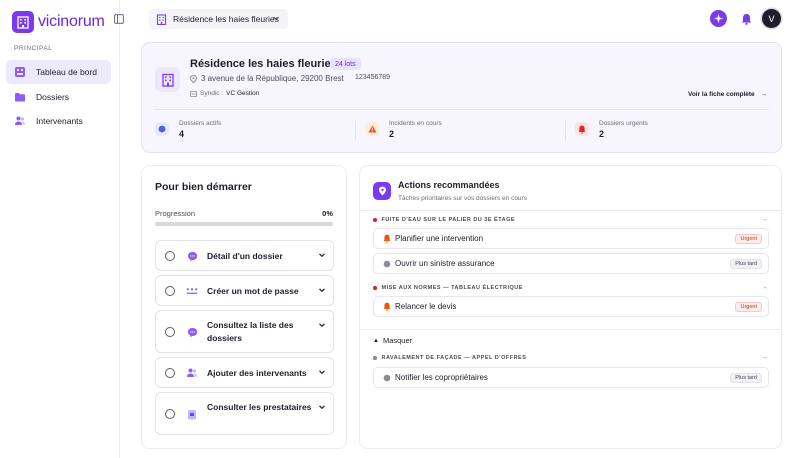 This screenshot has height=458, width=800. I want to click on chat-bubble-icon, so click(192, 332).